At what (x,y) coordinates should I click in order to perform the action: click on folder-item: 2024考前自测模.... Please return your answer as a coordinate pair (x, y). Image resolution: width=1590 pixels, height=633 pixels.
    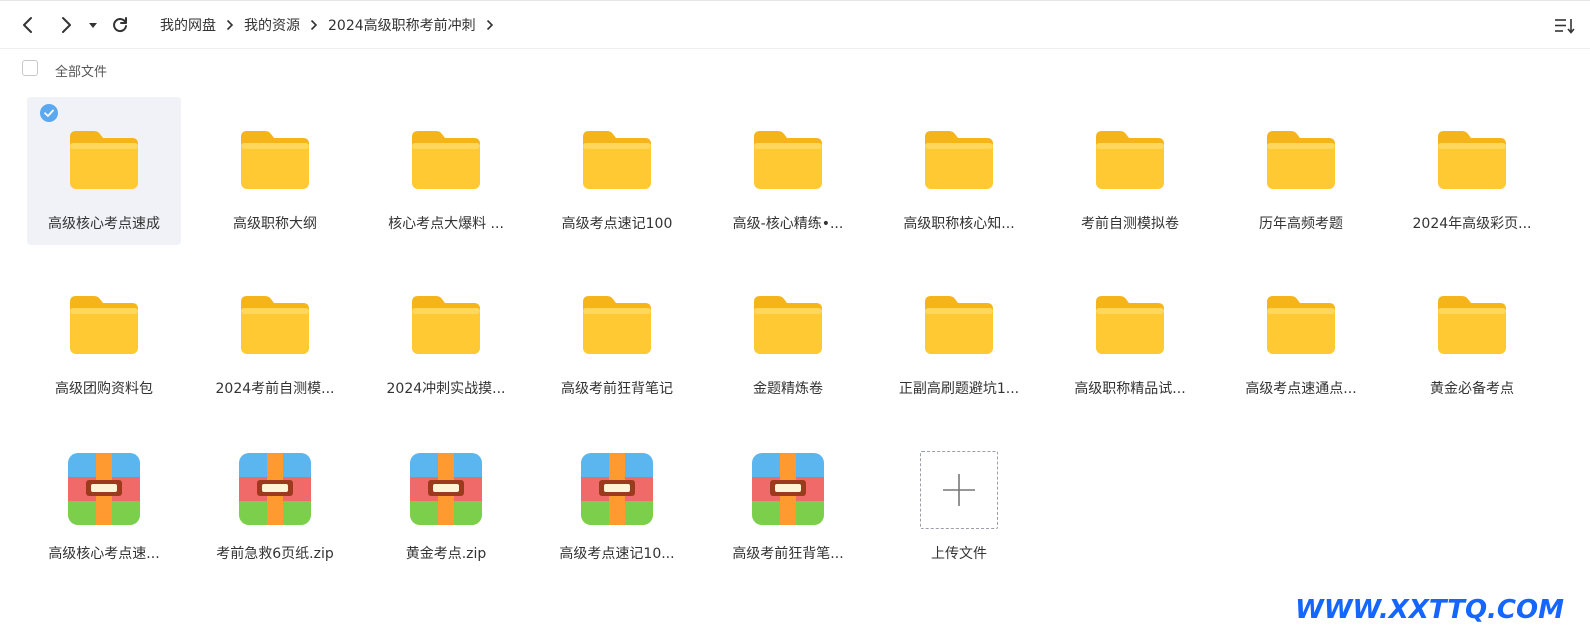
    Looking at the image, I should click on (275, 336).